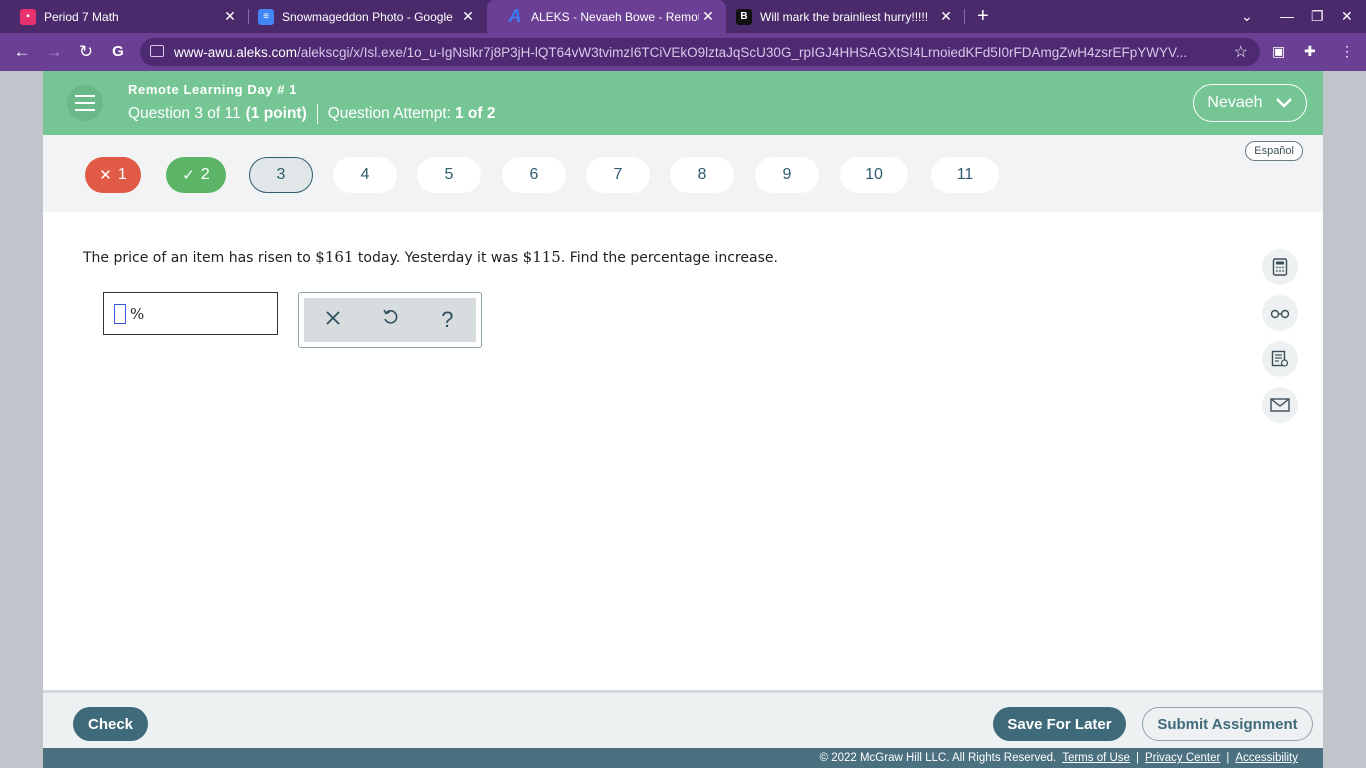  Describe the element at coordinates (541, 257) in the screenshot. I see `problem-value: $115` at that location.